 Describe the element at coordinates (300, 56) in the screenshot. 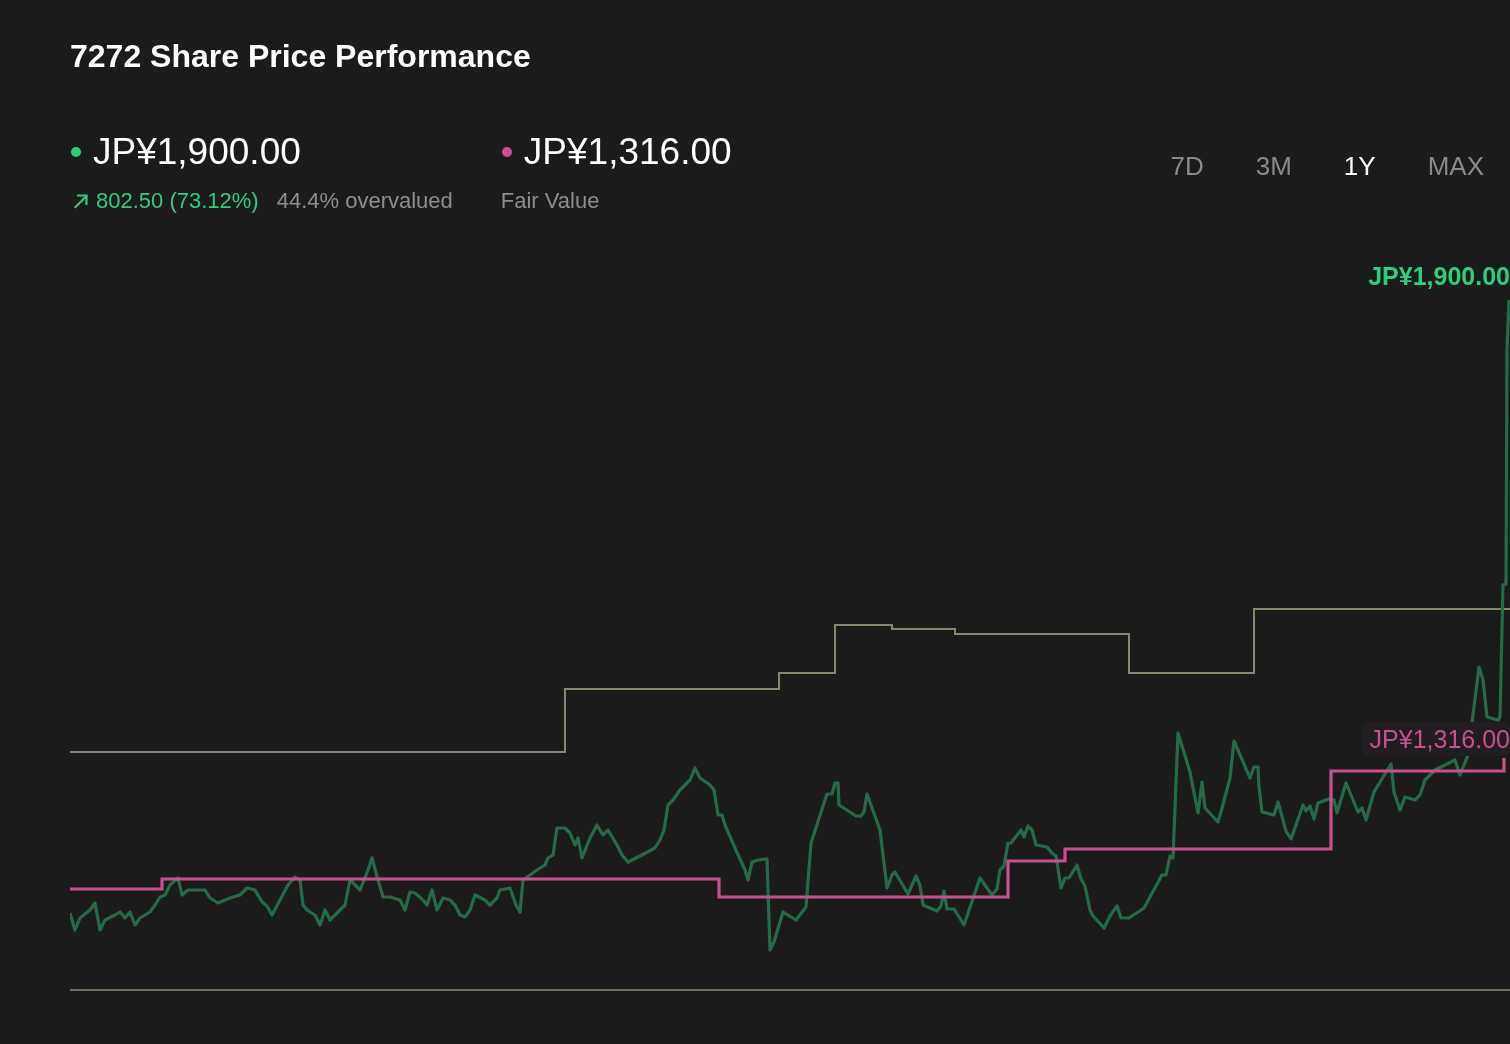

I see `chart-title: 7272 Share Price Performance` at that location.